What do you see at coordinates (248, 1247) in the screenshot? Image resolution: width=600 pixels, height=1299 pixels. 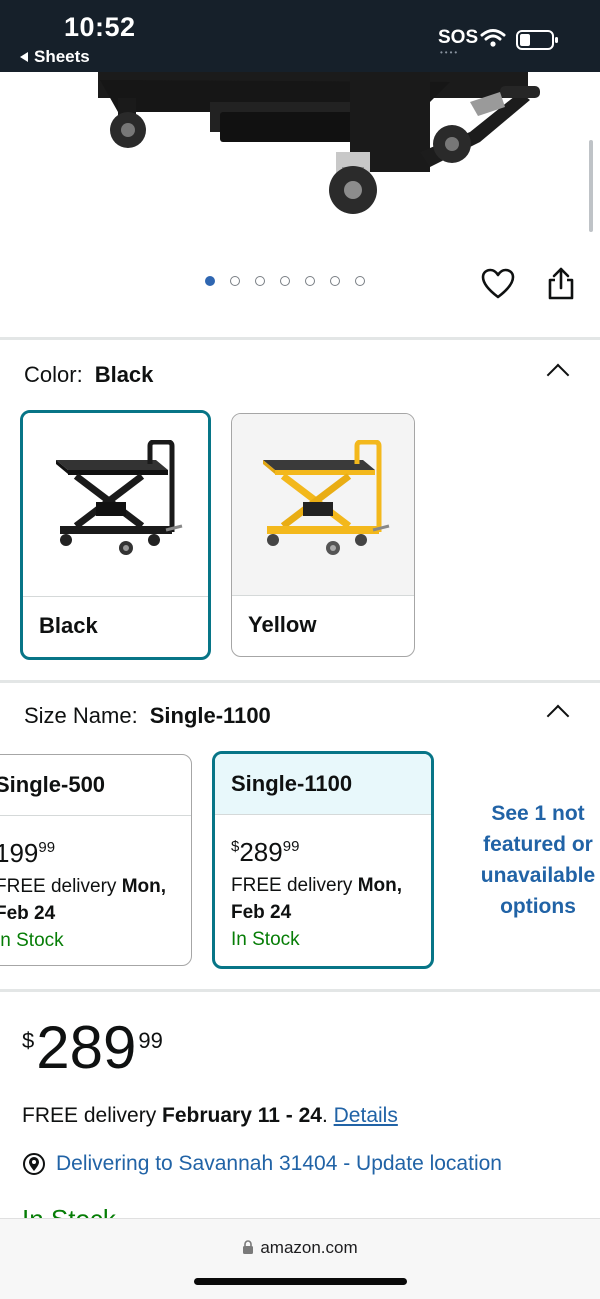 I see `lock-icon` at bounding box center [248, 1247].